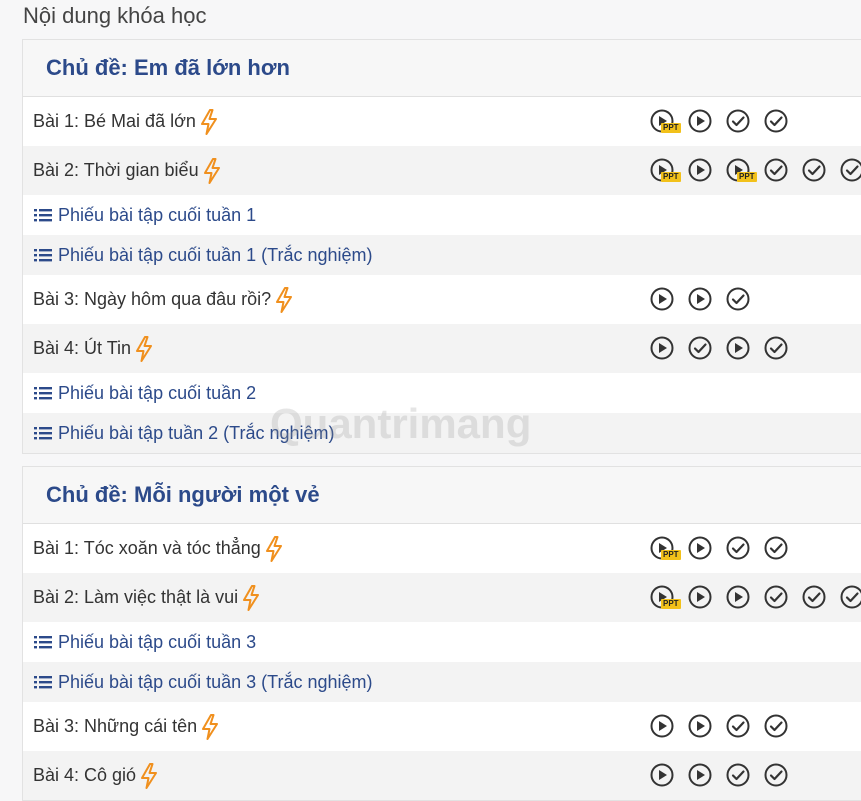  What do you see at coordinates (215, 682) in the screenshot?
I see `worksheet-link: Phiếu bài tập cuối tuần 3 (Trắc nghiệm)` at bounding box center [215, 682].